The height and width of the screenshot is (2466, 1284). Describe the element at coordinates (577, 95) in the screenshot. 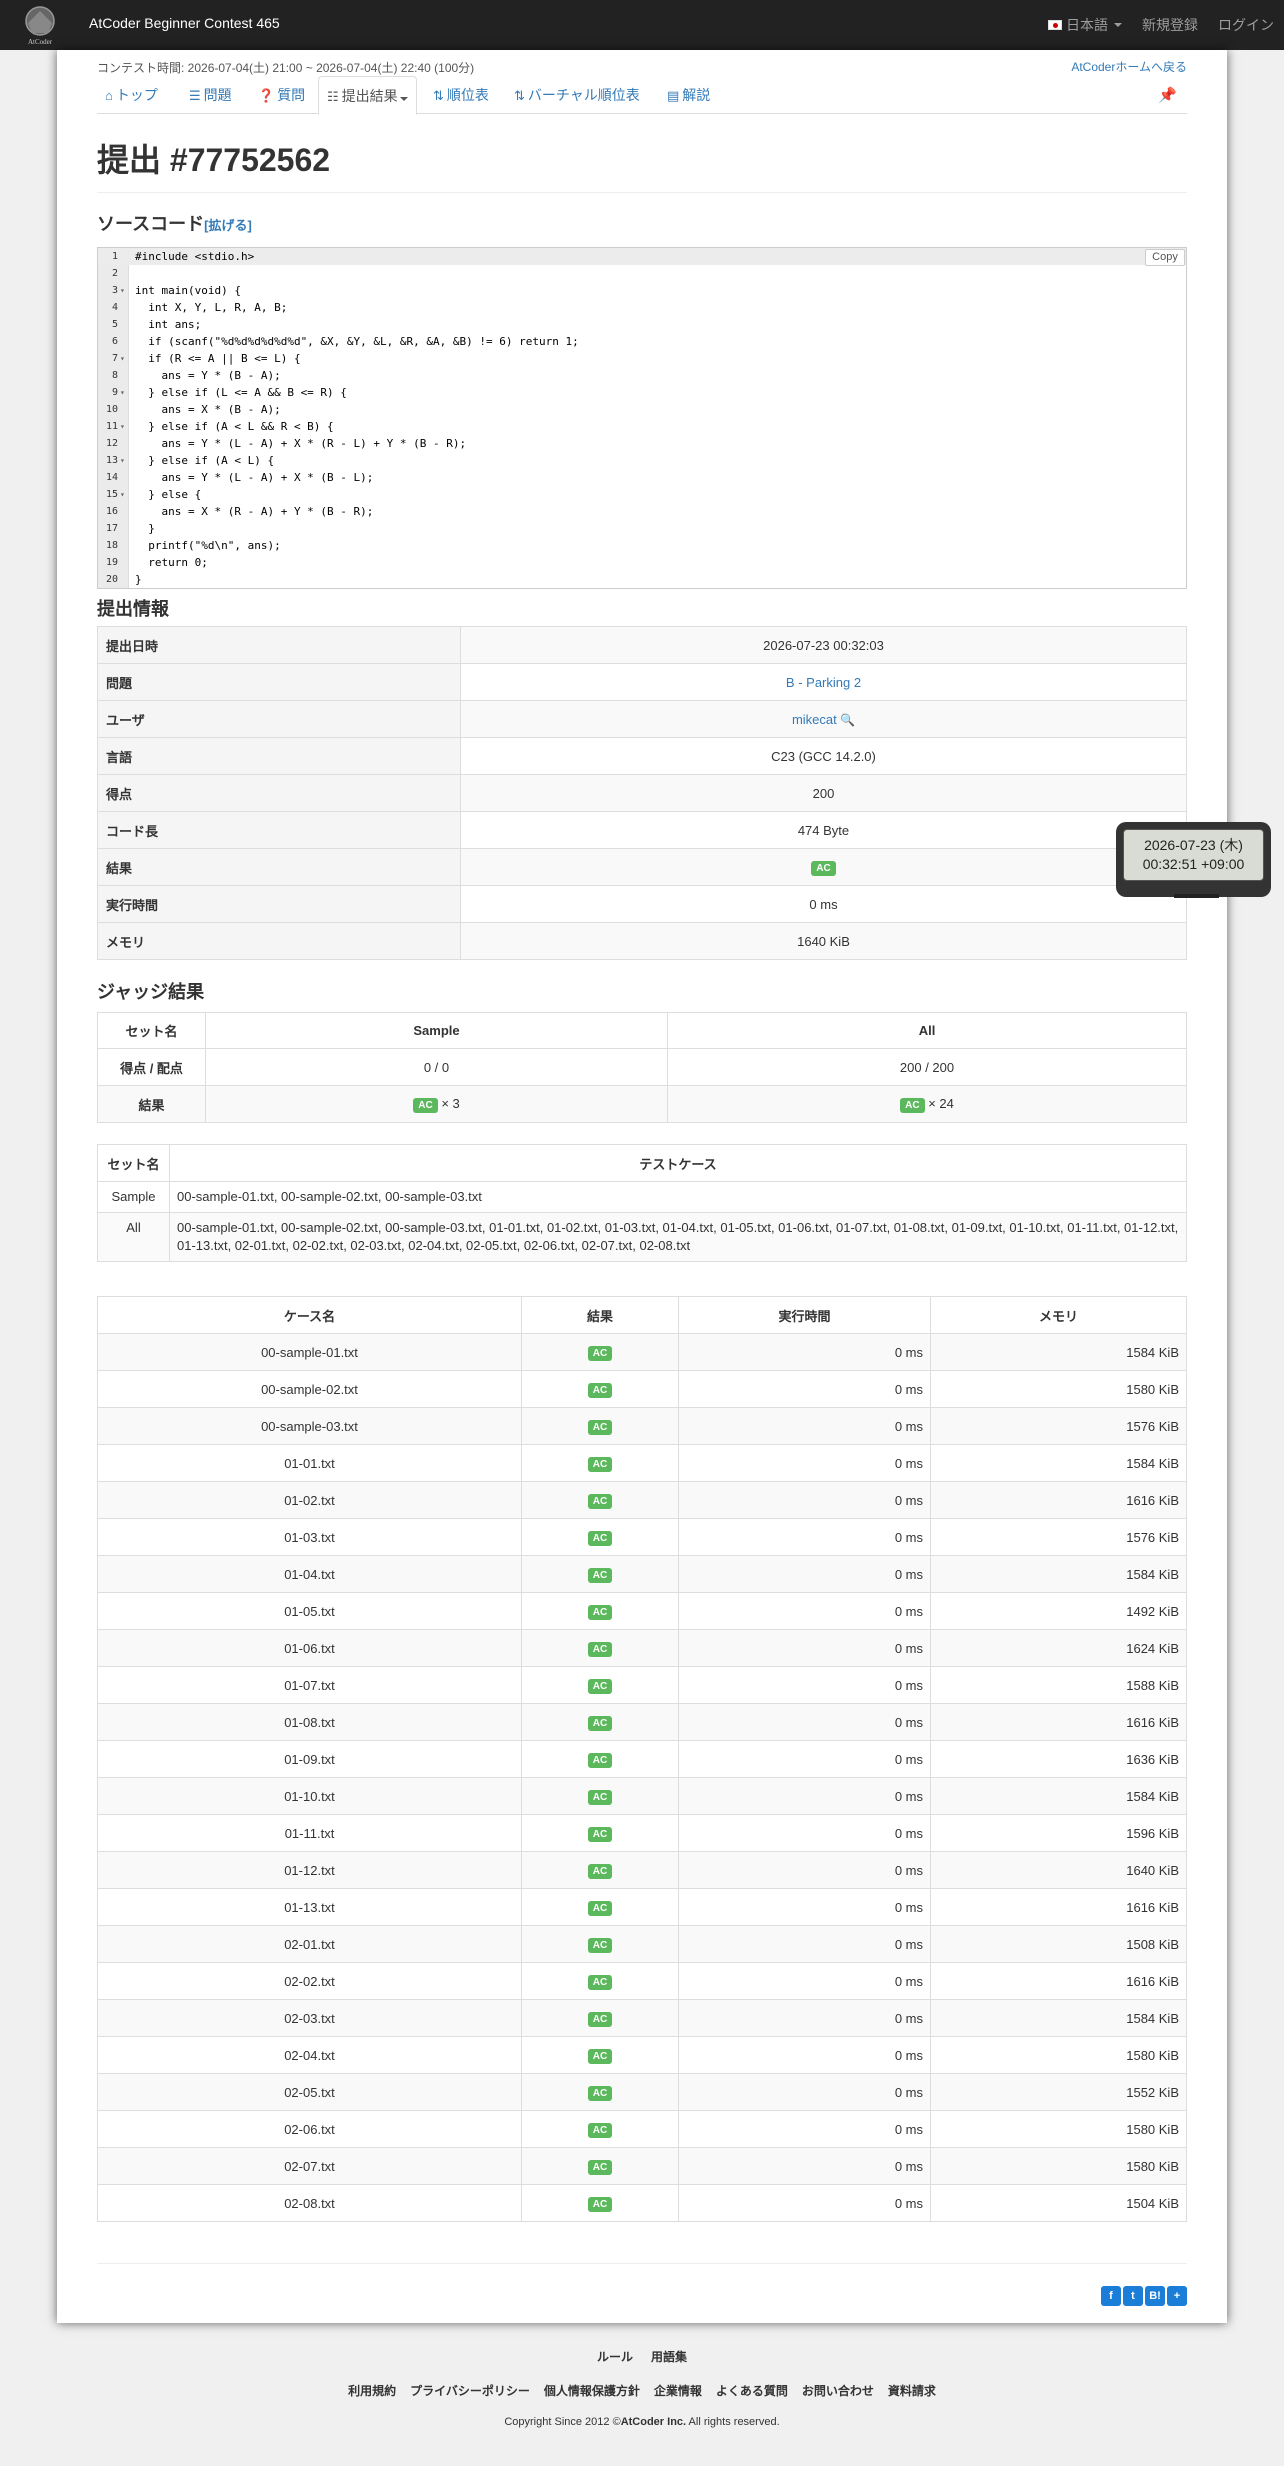

I see `tab-virtual-standings: ⇅ バーチャル順位表` at that location.